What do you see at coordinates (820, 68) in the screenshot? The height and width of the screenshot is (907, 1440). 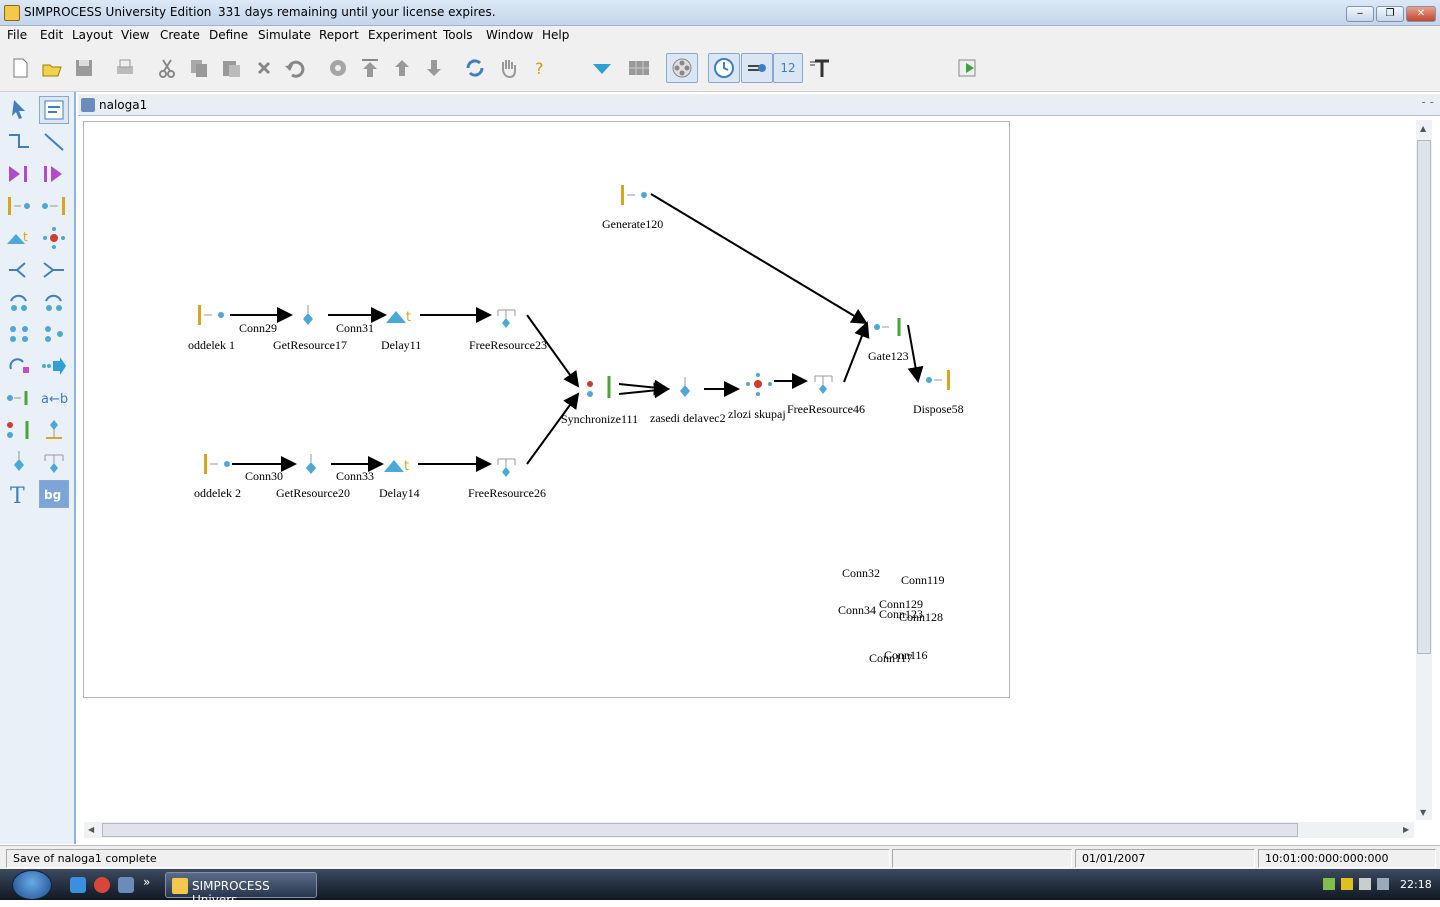 I see `text-icon` at bounding box center [820, 68].